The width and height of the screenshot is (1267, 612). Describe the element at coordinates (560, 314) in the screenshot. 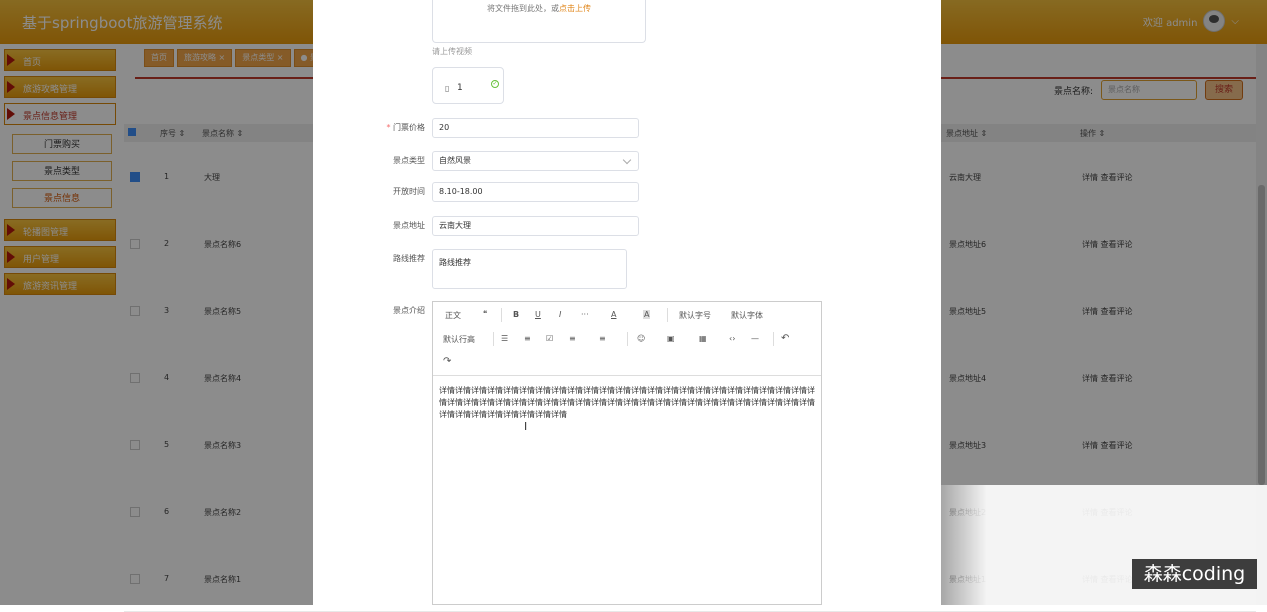

I see `italic-icon: I` at that location.